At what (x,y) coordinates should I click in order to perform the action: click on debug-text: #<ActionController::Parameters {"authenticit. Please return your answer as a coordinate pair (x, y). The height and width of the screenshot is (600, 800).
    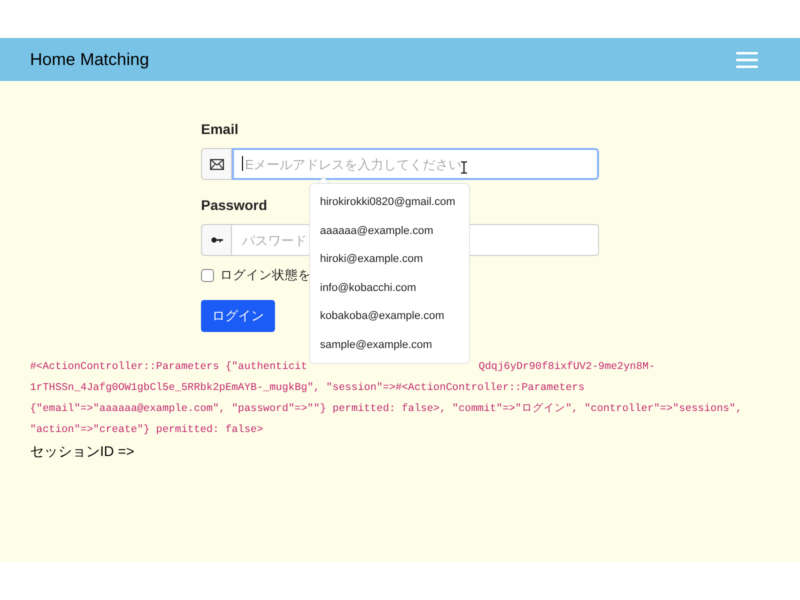
    Looking at the image, I should click on (169, 367).